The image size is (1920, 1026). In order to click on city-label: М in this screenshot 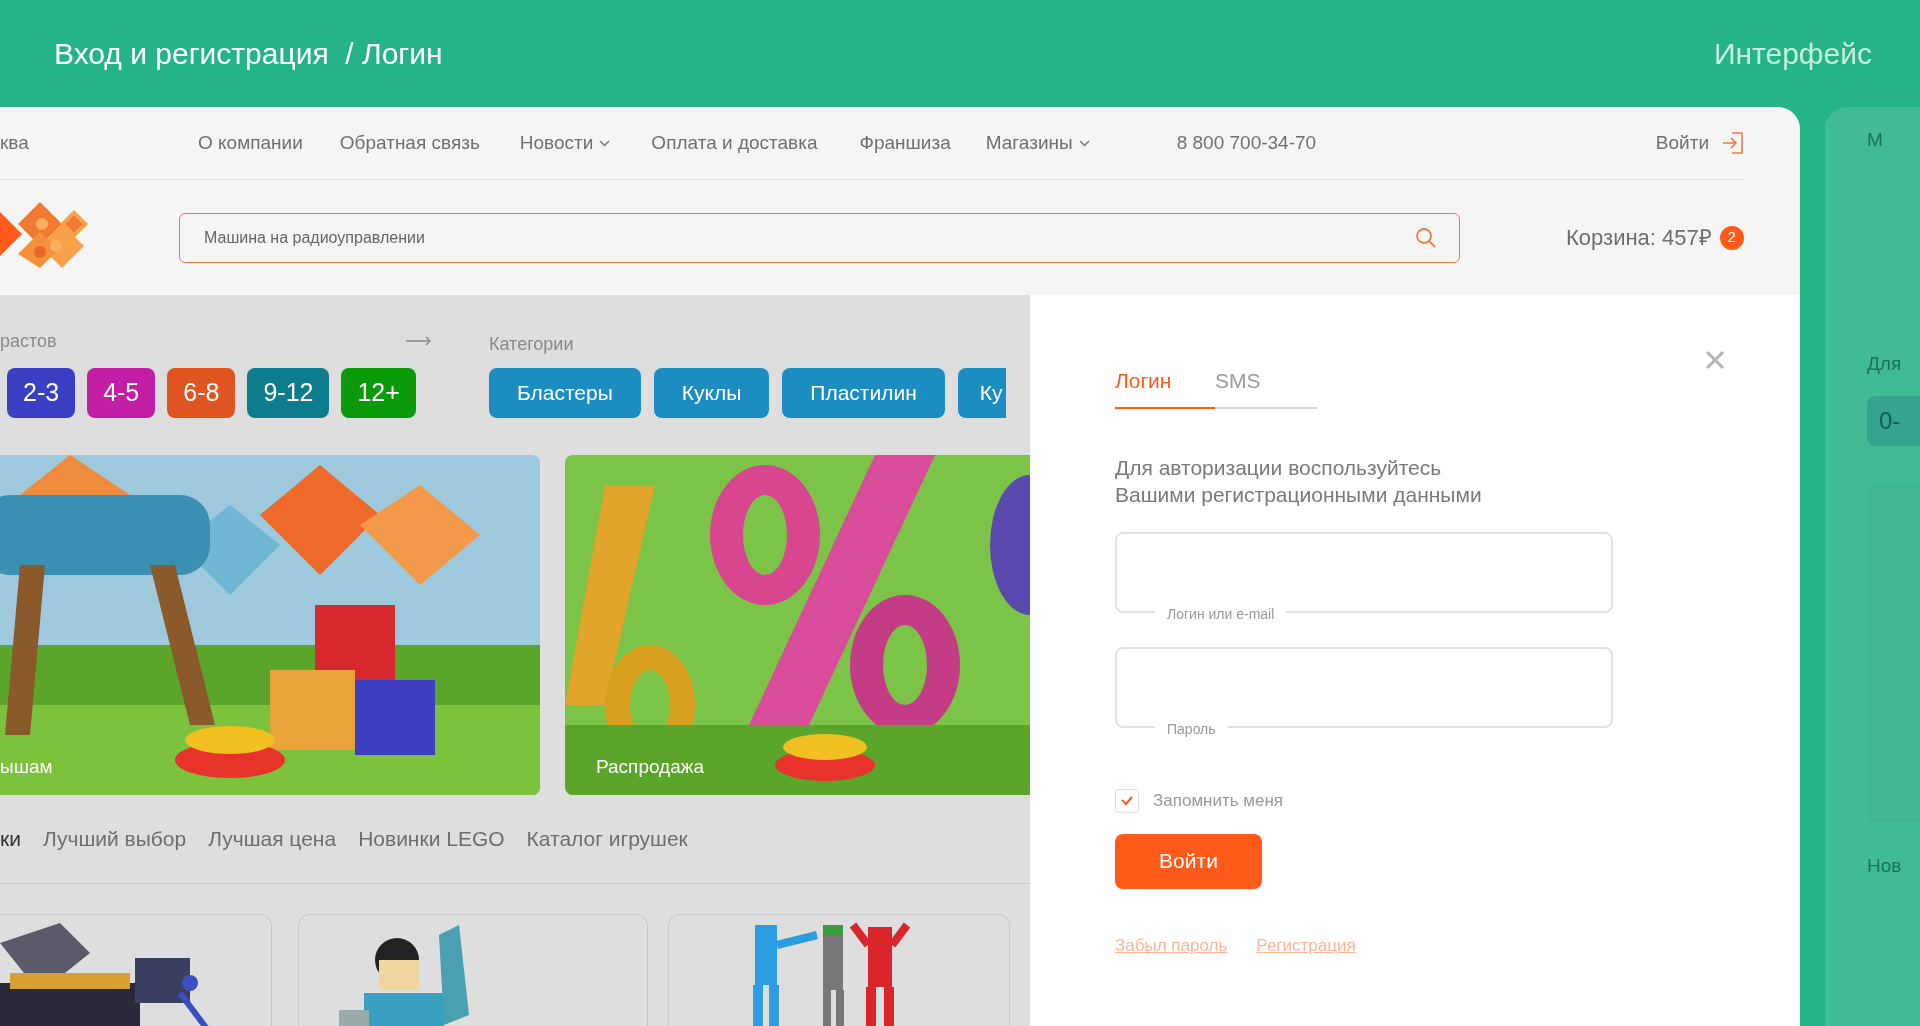, I will do `click(1875, 139)`.